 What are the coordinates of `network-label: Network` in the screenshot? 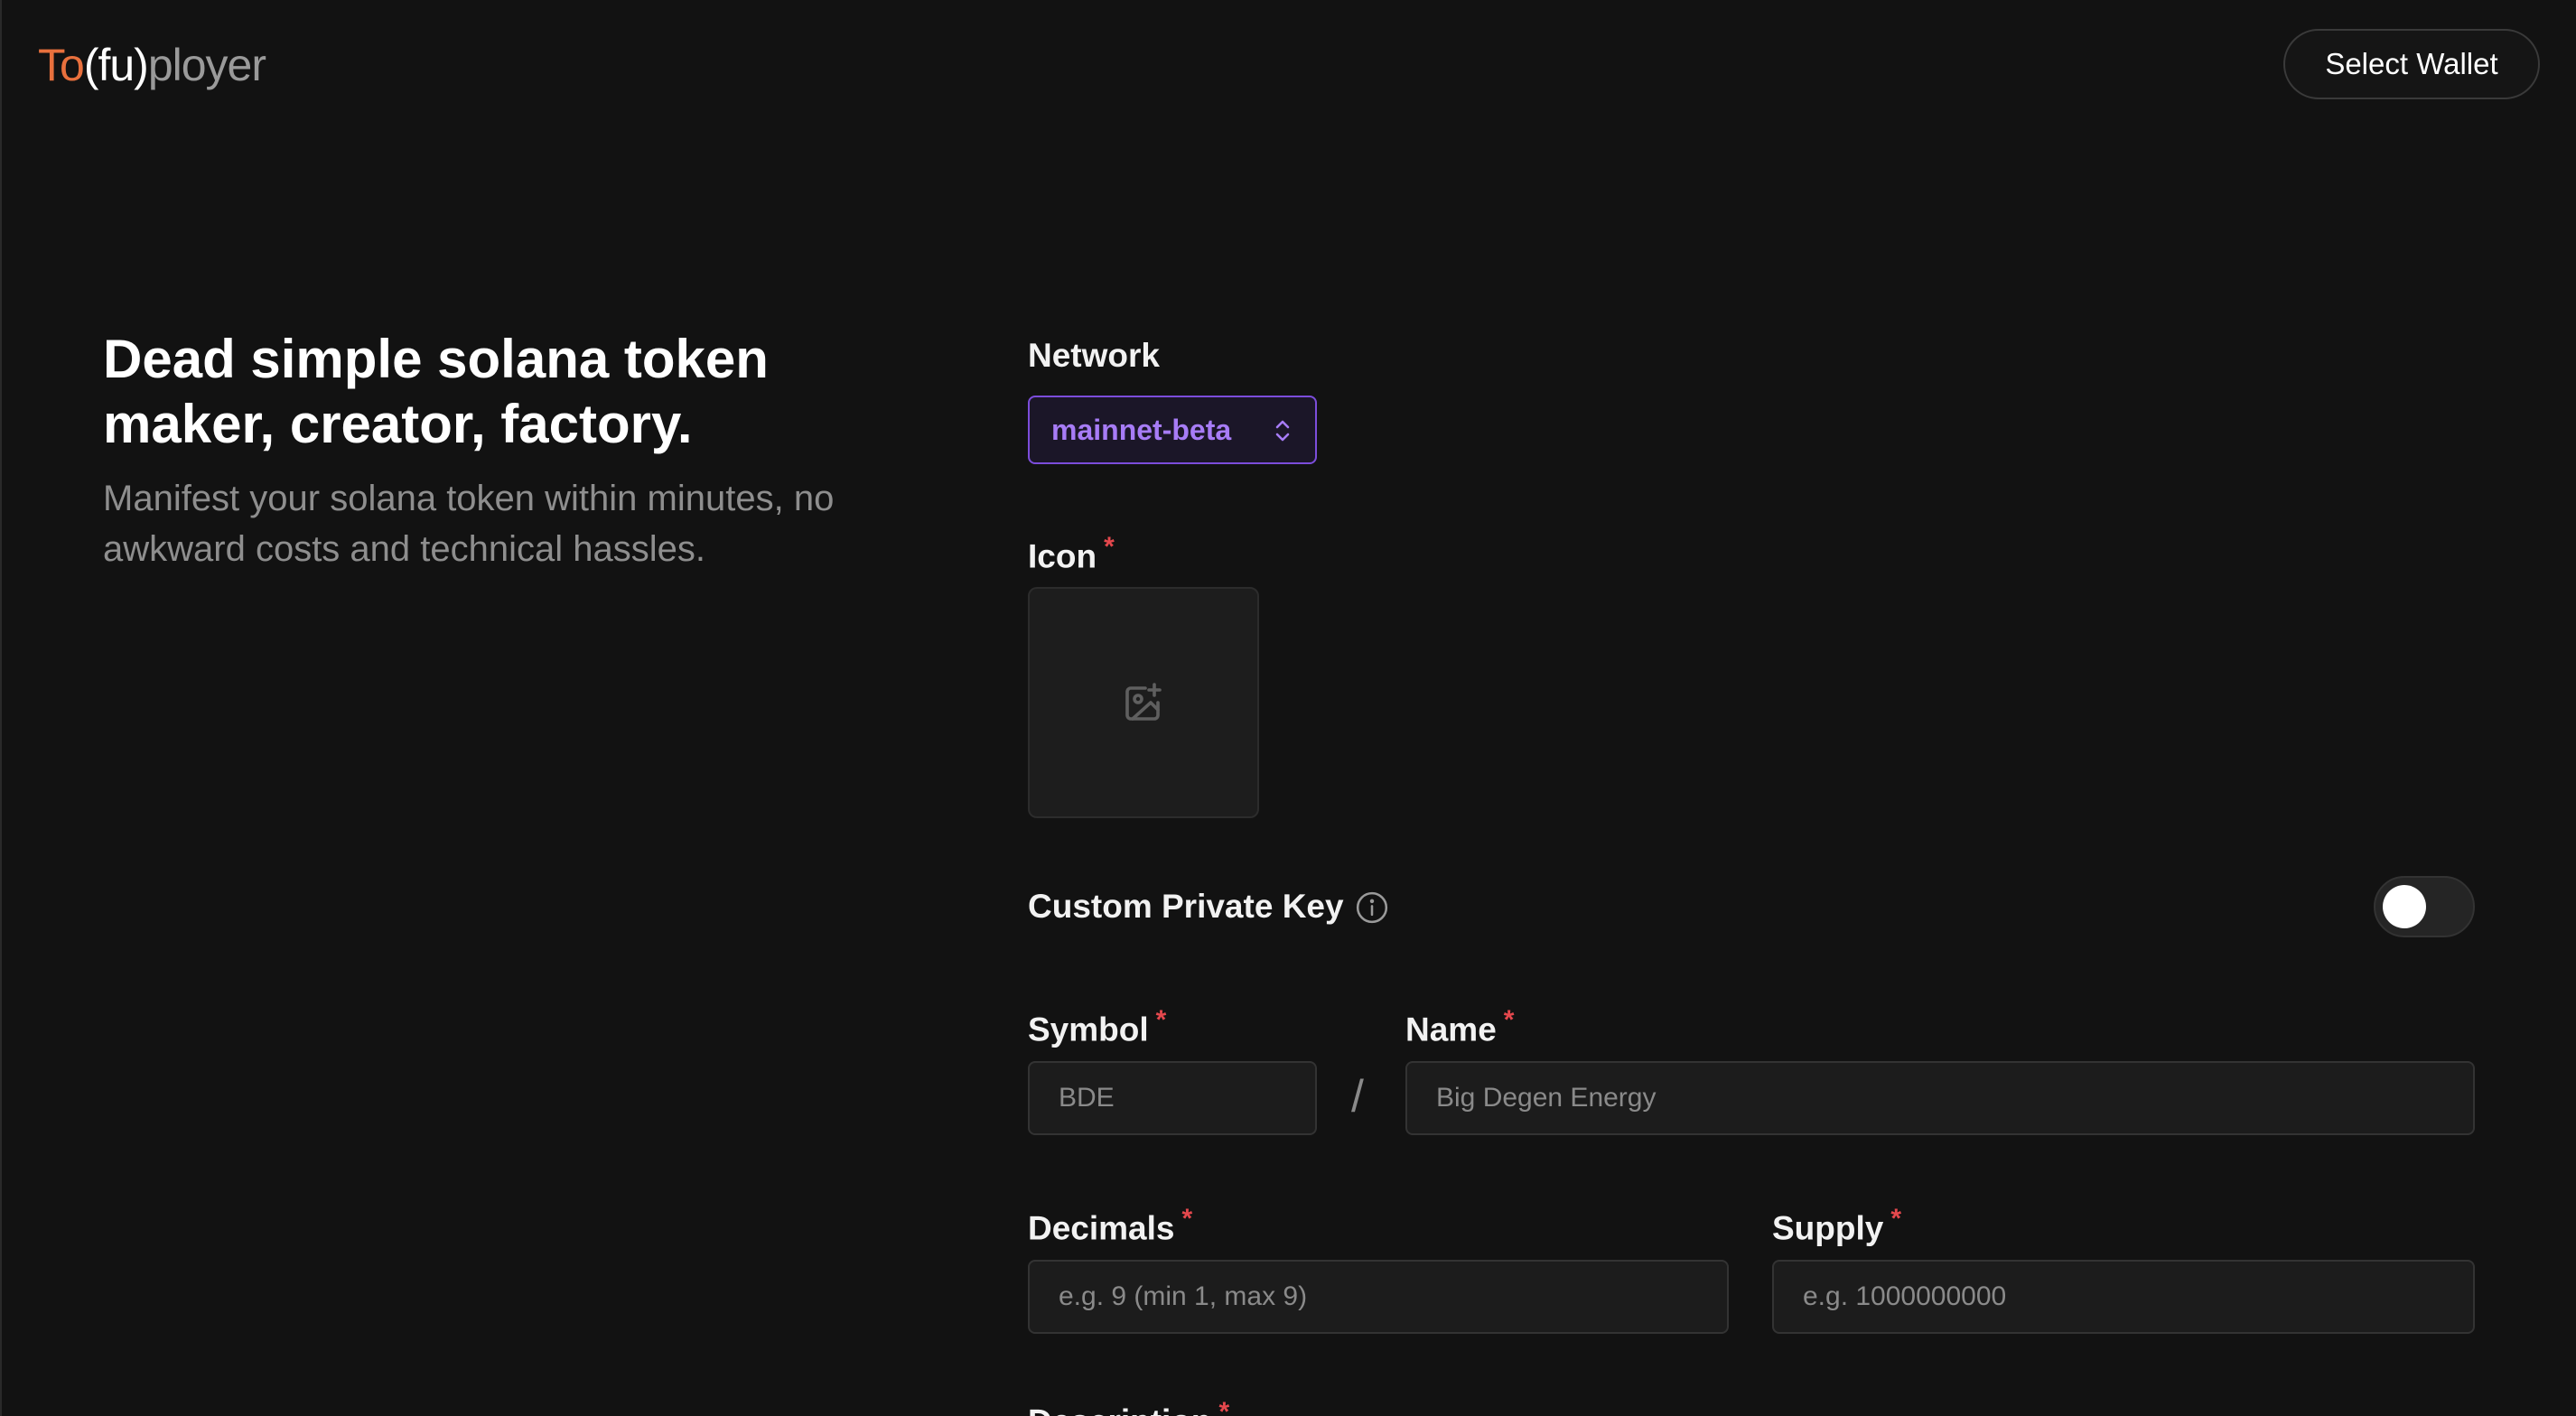 It's located at (1094, 355).